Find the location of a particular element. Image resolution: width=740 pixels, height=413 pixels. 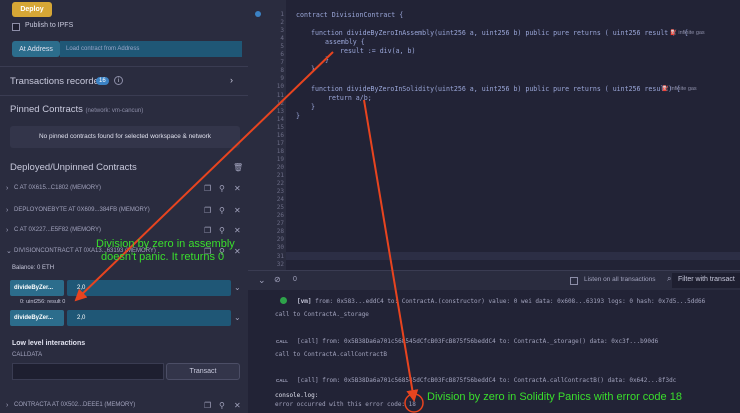

annotation-text: Division by zero in assembly is located at coordinates (165, 244).